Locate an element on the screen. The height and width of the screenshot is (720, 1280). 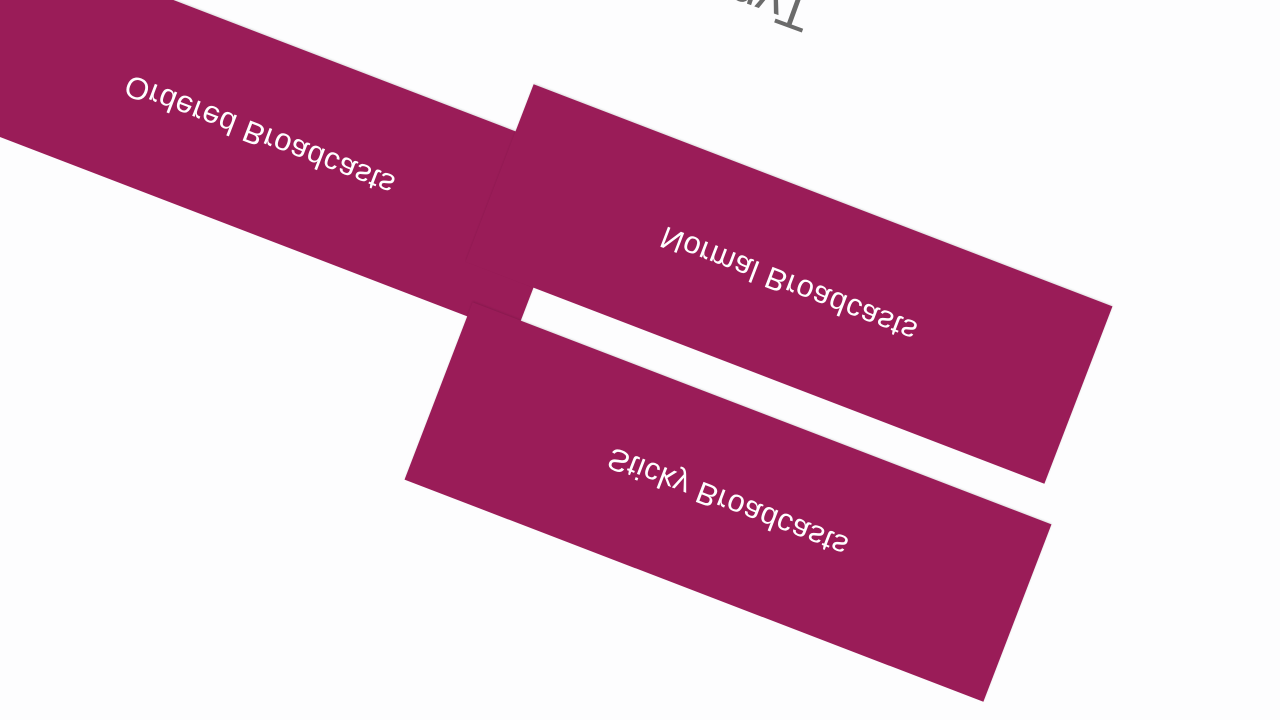
ordered-broadcasts-label: Ordered Broadcasts is located at coordinates (259, 135).